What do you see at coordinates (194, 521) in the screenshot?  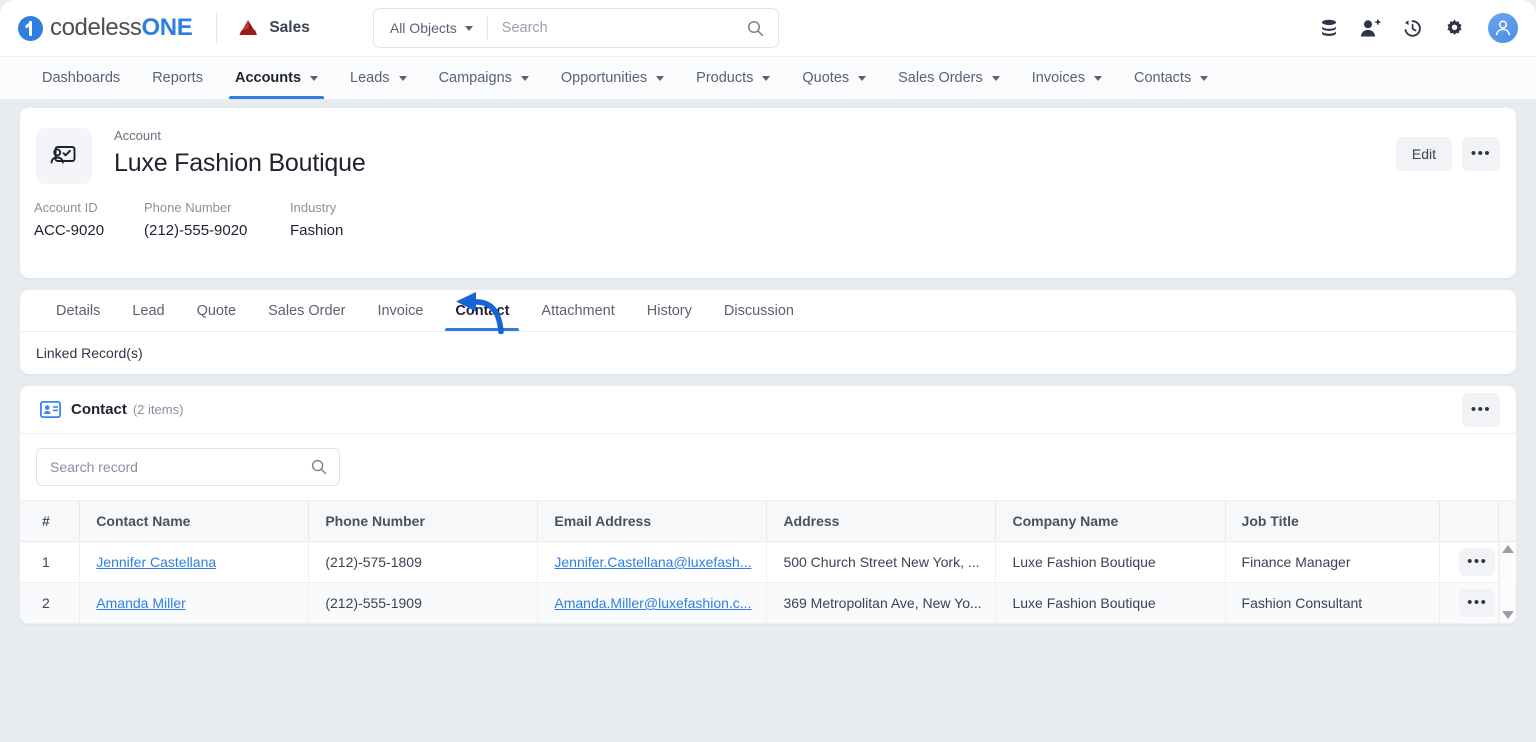 I see `col-contact-name: Contact Name` at bounding box center [194, 521].